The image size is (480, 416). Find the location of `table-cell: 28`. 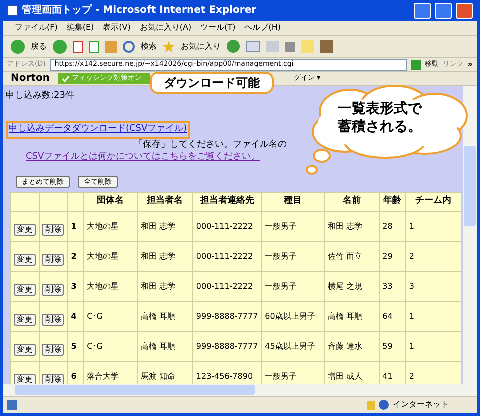

table-cell: 28 is located at coordinates (392, 227).